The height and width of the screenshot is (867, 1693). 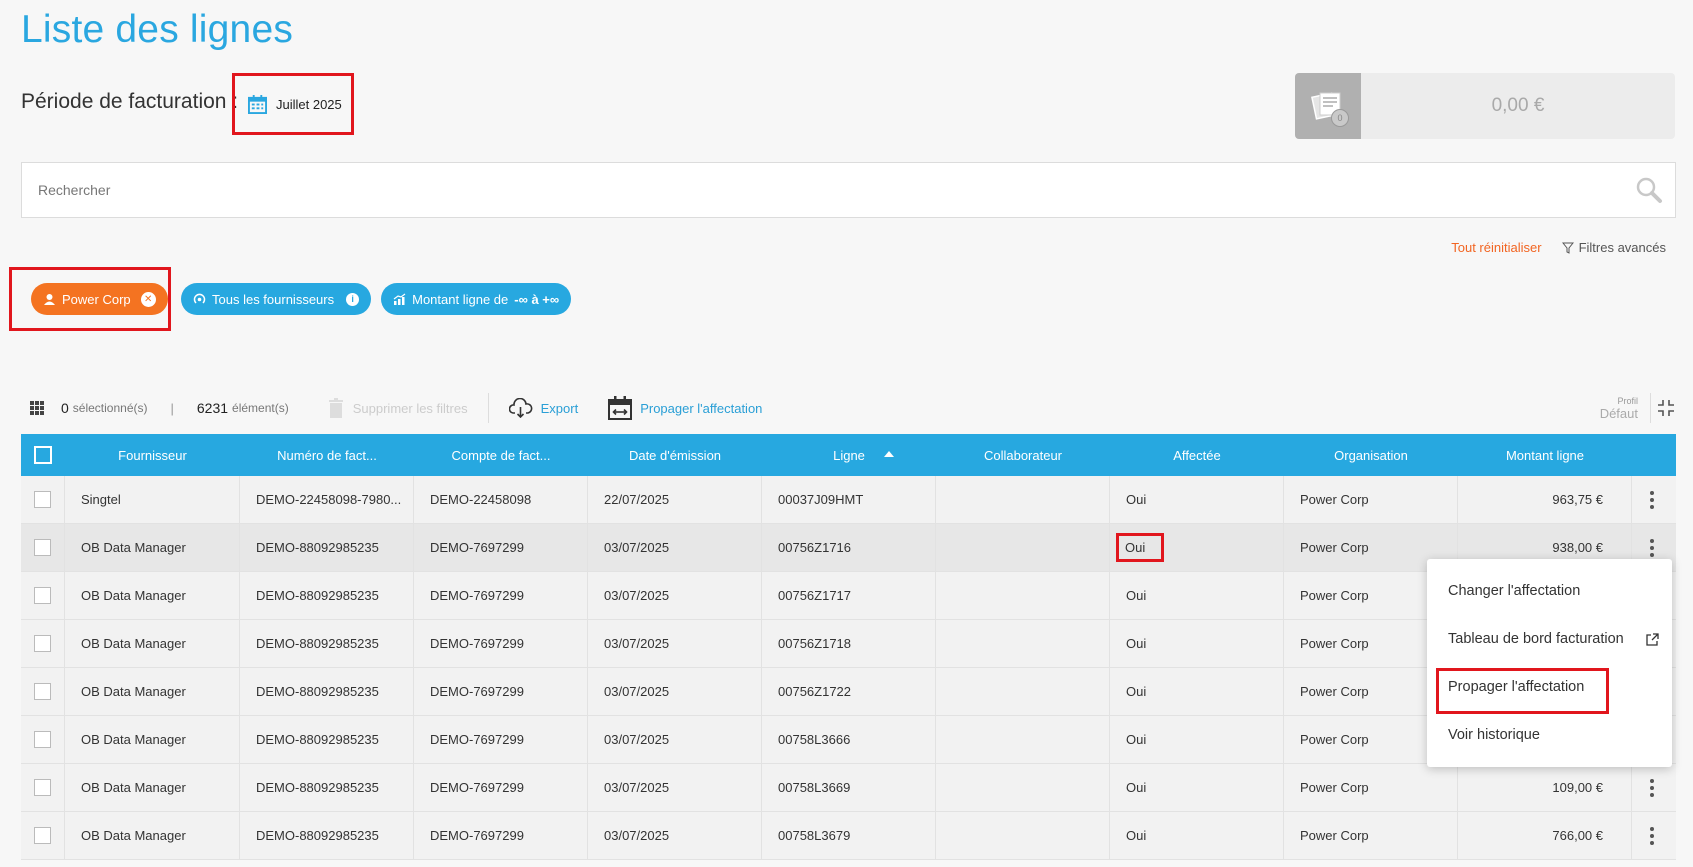 What do you see at coordinates (501, 595) in the screenshot?
I see `table-cell: DEMO-7697299` at bounding box center [501, 595].